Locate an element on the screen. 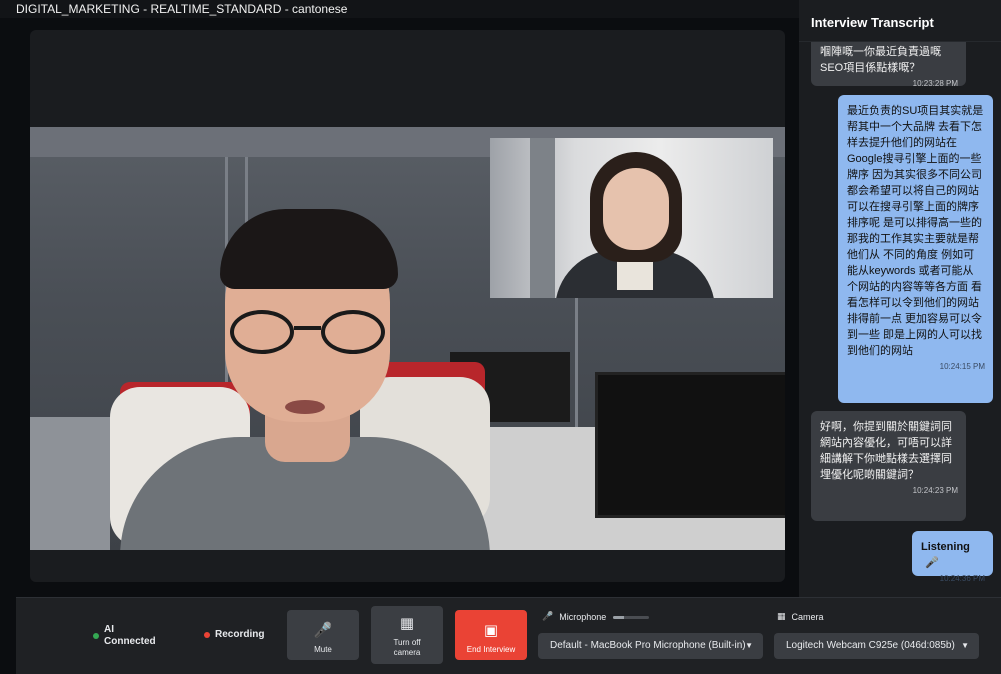 The width and height of the screenshot is (1001, 674). camera-select: Logitech Webcam C925e (046d:085b) ▼ is located at coordinates (876, 646).